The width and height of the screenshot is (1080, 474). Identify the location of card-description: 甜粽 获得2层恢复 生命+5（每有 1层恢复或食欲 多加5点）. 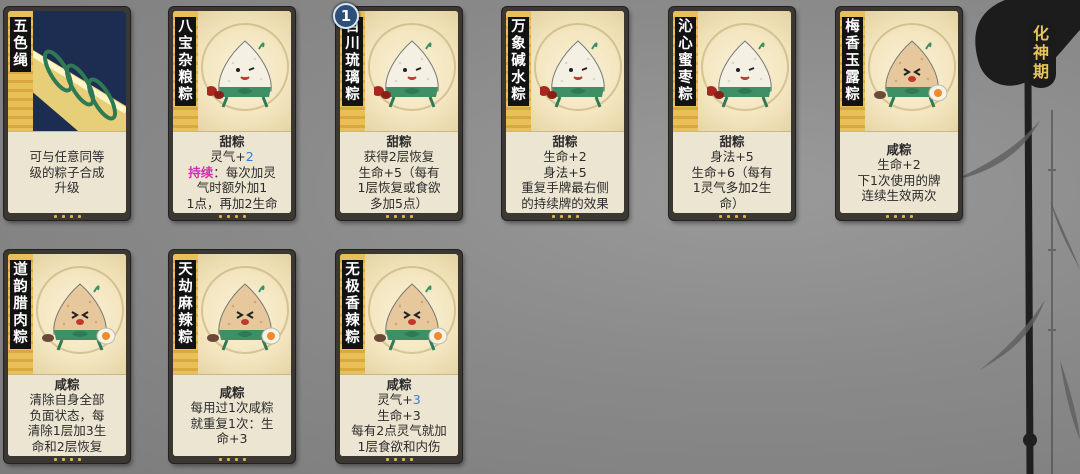
(399, 172).